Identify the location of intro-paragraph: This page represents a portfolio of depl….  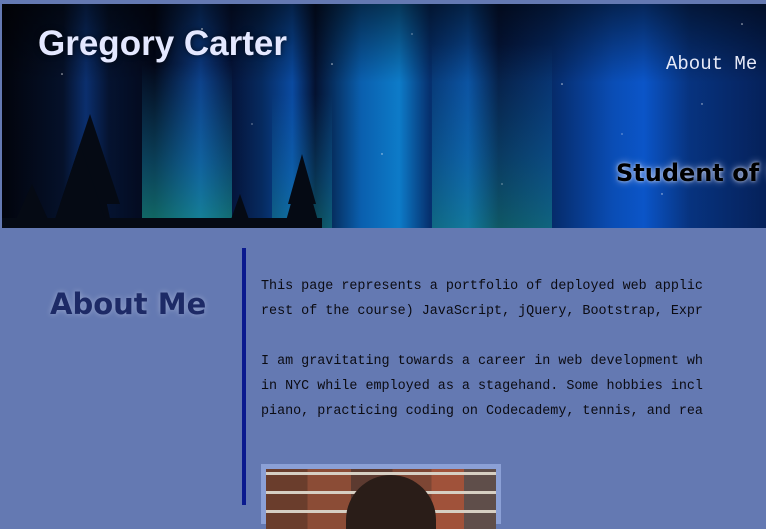
(513, 299).